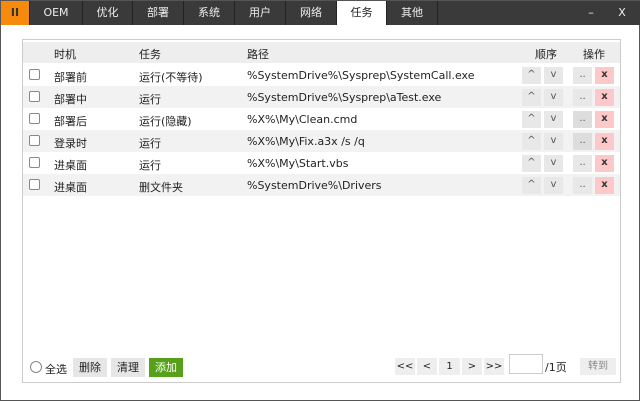 The height and width of the screenshot is (401, 640). What do you see at coordinates (344, 97) in the screenshot?
I see `row-path: %SystemDrive%\Sysprep\aTest.exe` at bounding box center [344, 97].